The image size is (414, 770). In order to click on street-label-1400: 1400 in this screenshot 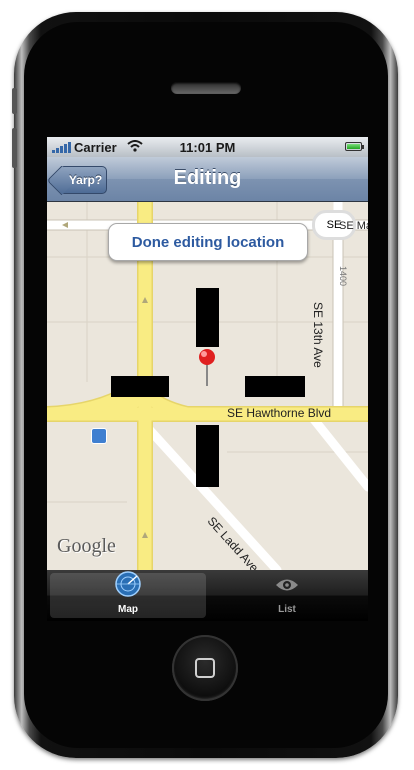, I will do `click(343, 276)`.